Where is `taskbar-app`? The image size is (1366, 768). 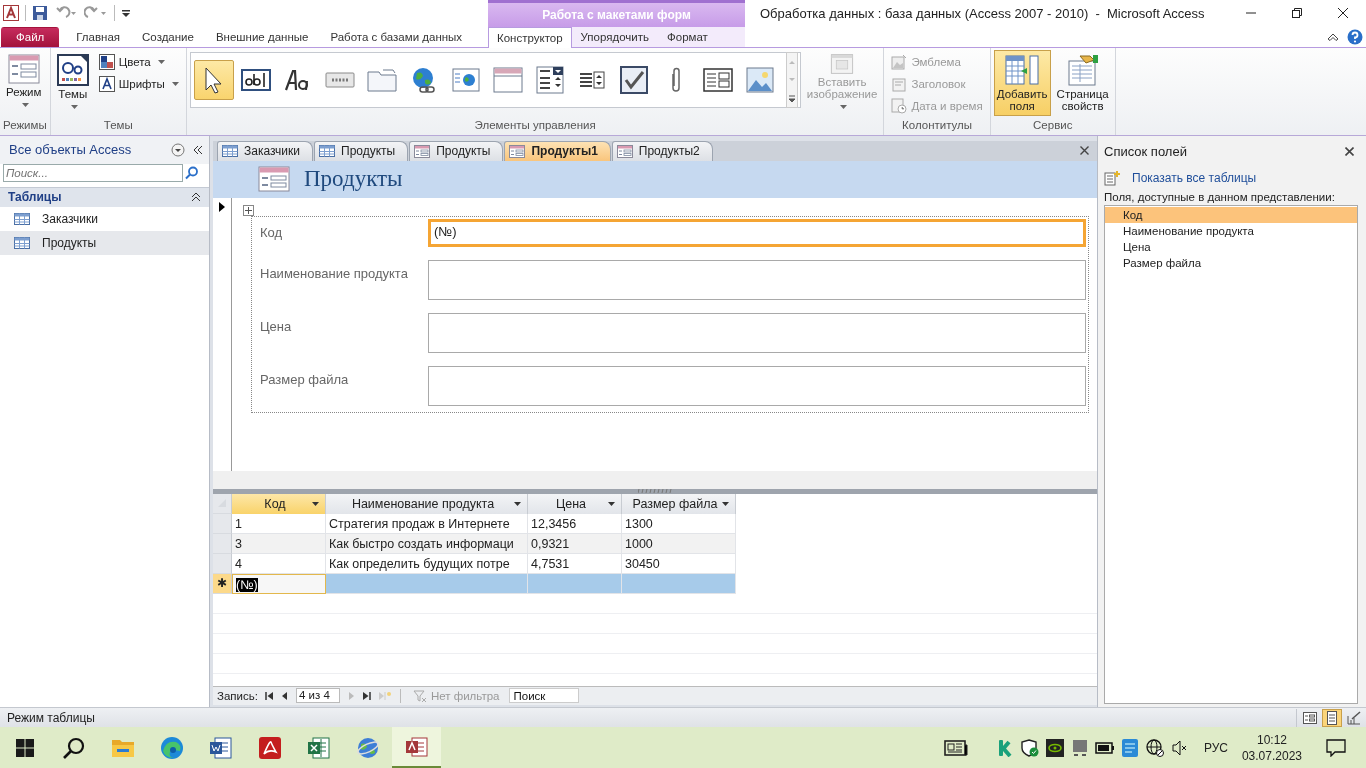
taskbar-app is located at coordinates (416, 747).